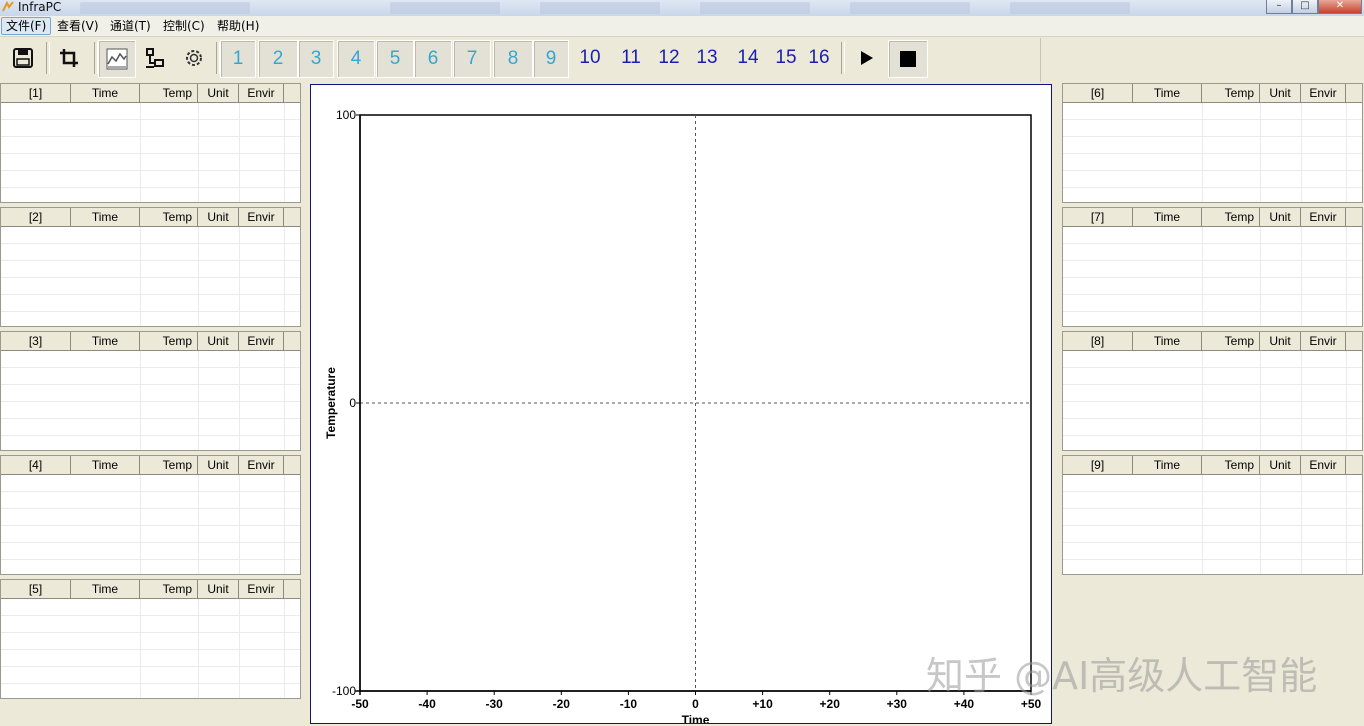  What do you see at coordinates (1340, 7) in the screenshot?
I see `close-icon: ✕` at bounding box center [1340, 7].